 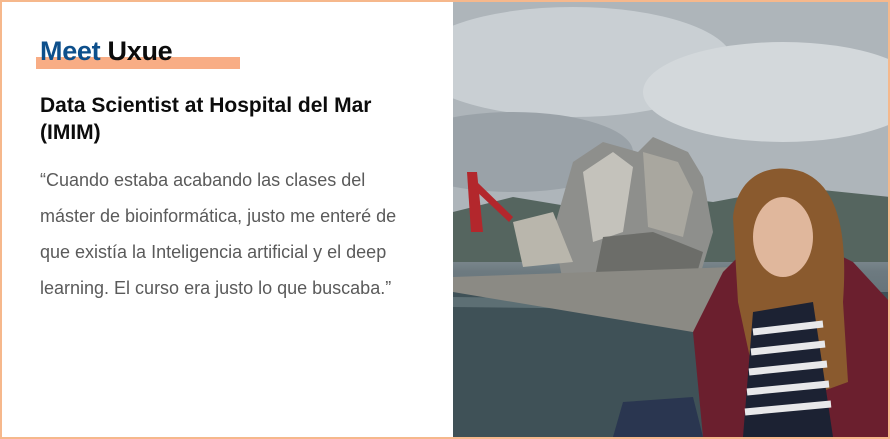 I want to click on heading-text: Meet Uxue, so click(x=106, y=51).